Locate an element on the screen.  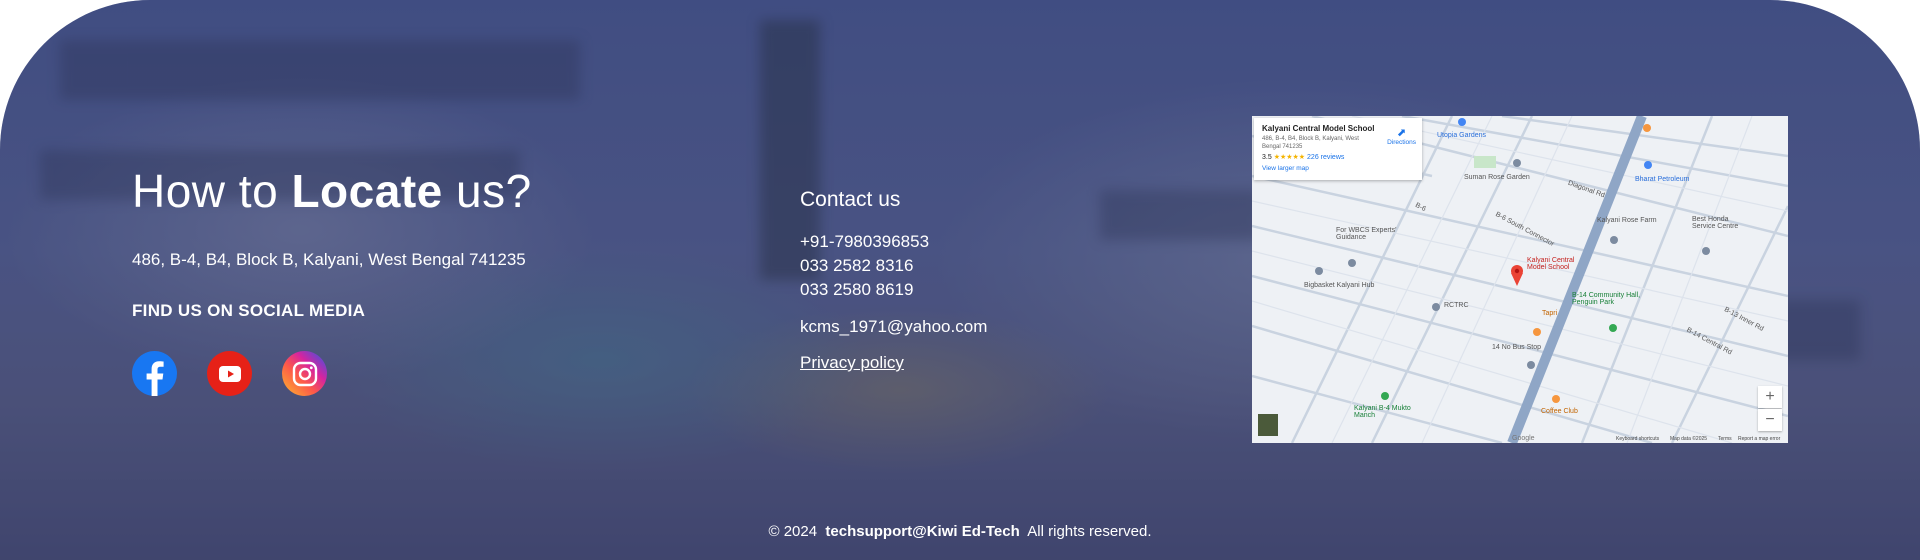
copyright-prefix: © 2024 is located at coordinates (793, 531).